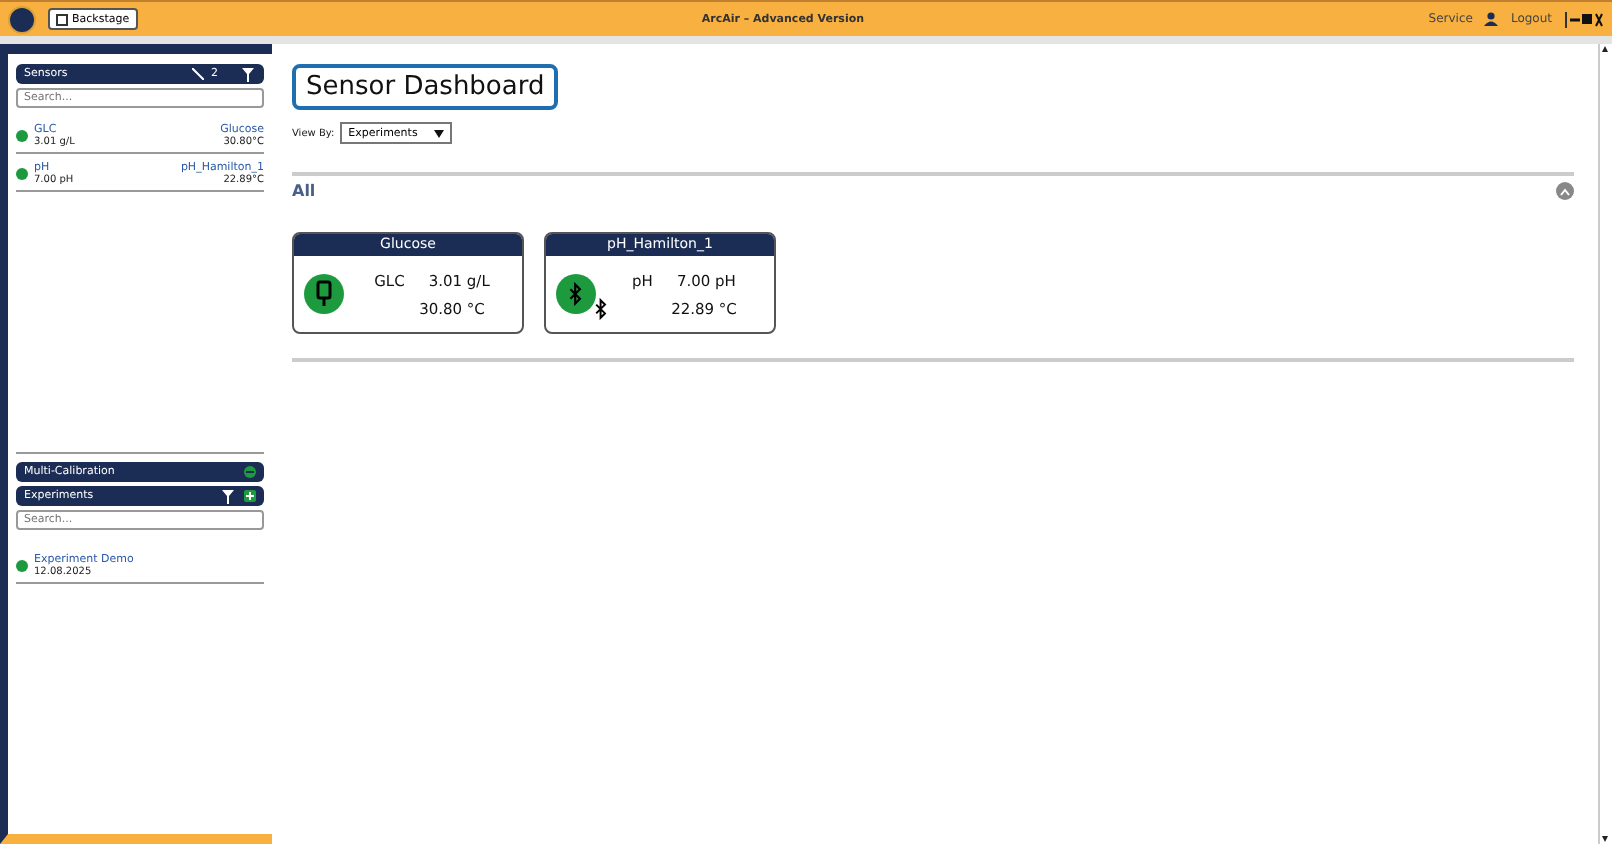  I want to click on calibration-icon, so click(250, 472).